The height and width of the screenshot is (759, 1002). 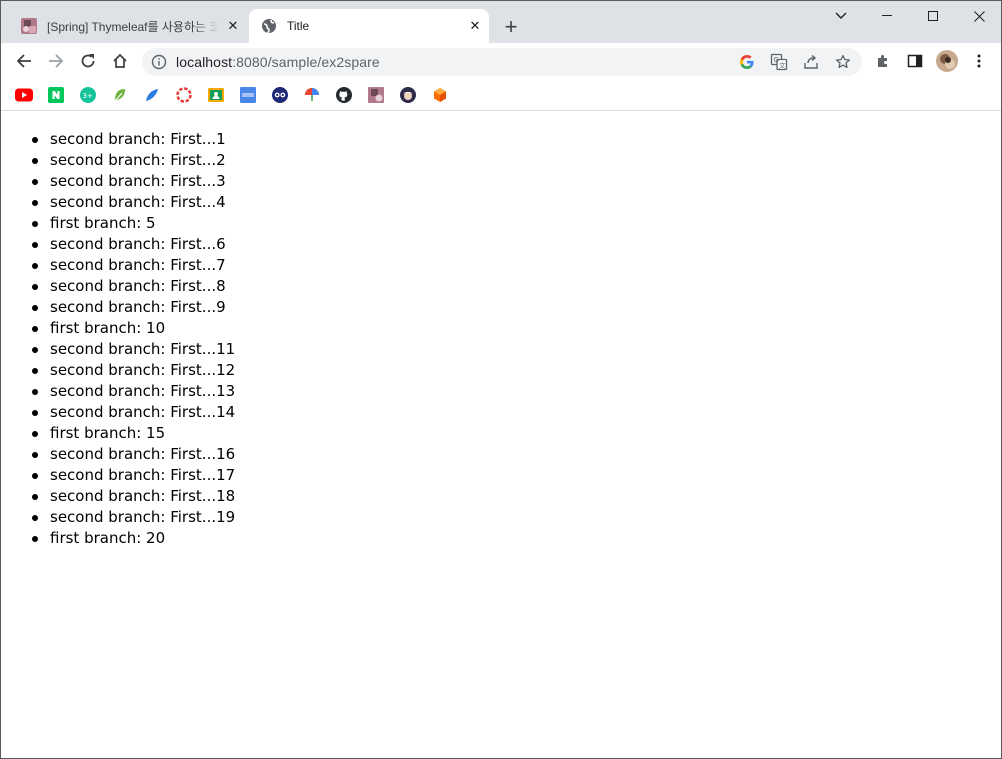 I want to click on owl-icon, so click(x=280, y=95).